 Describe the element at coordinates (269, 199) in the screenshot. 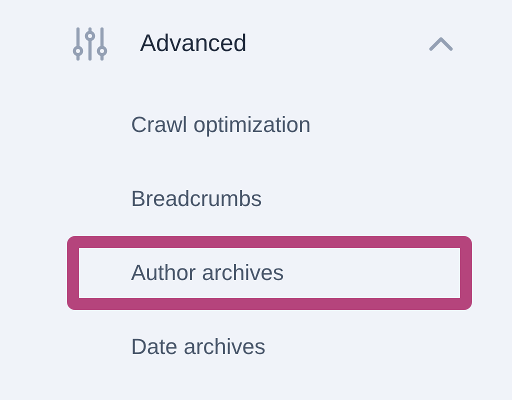

I see `menu-item: Breadcrumbs` at that location.